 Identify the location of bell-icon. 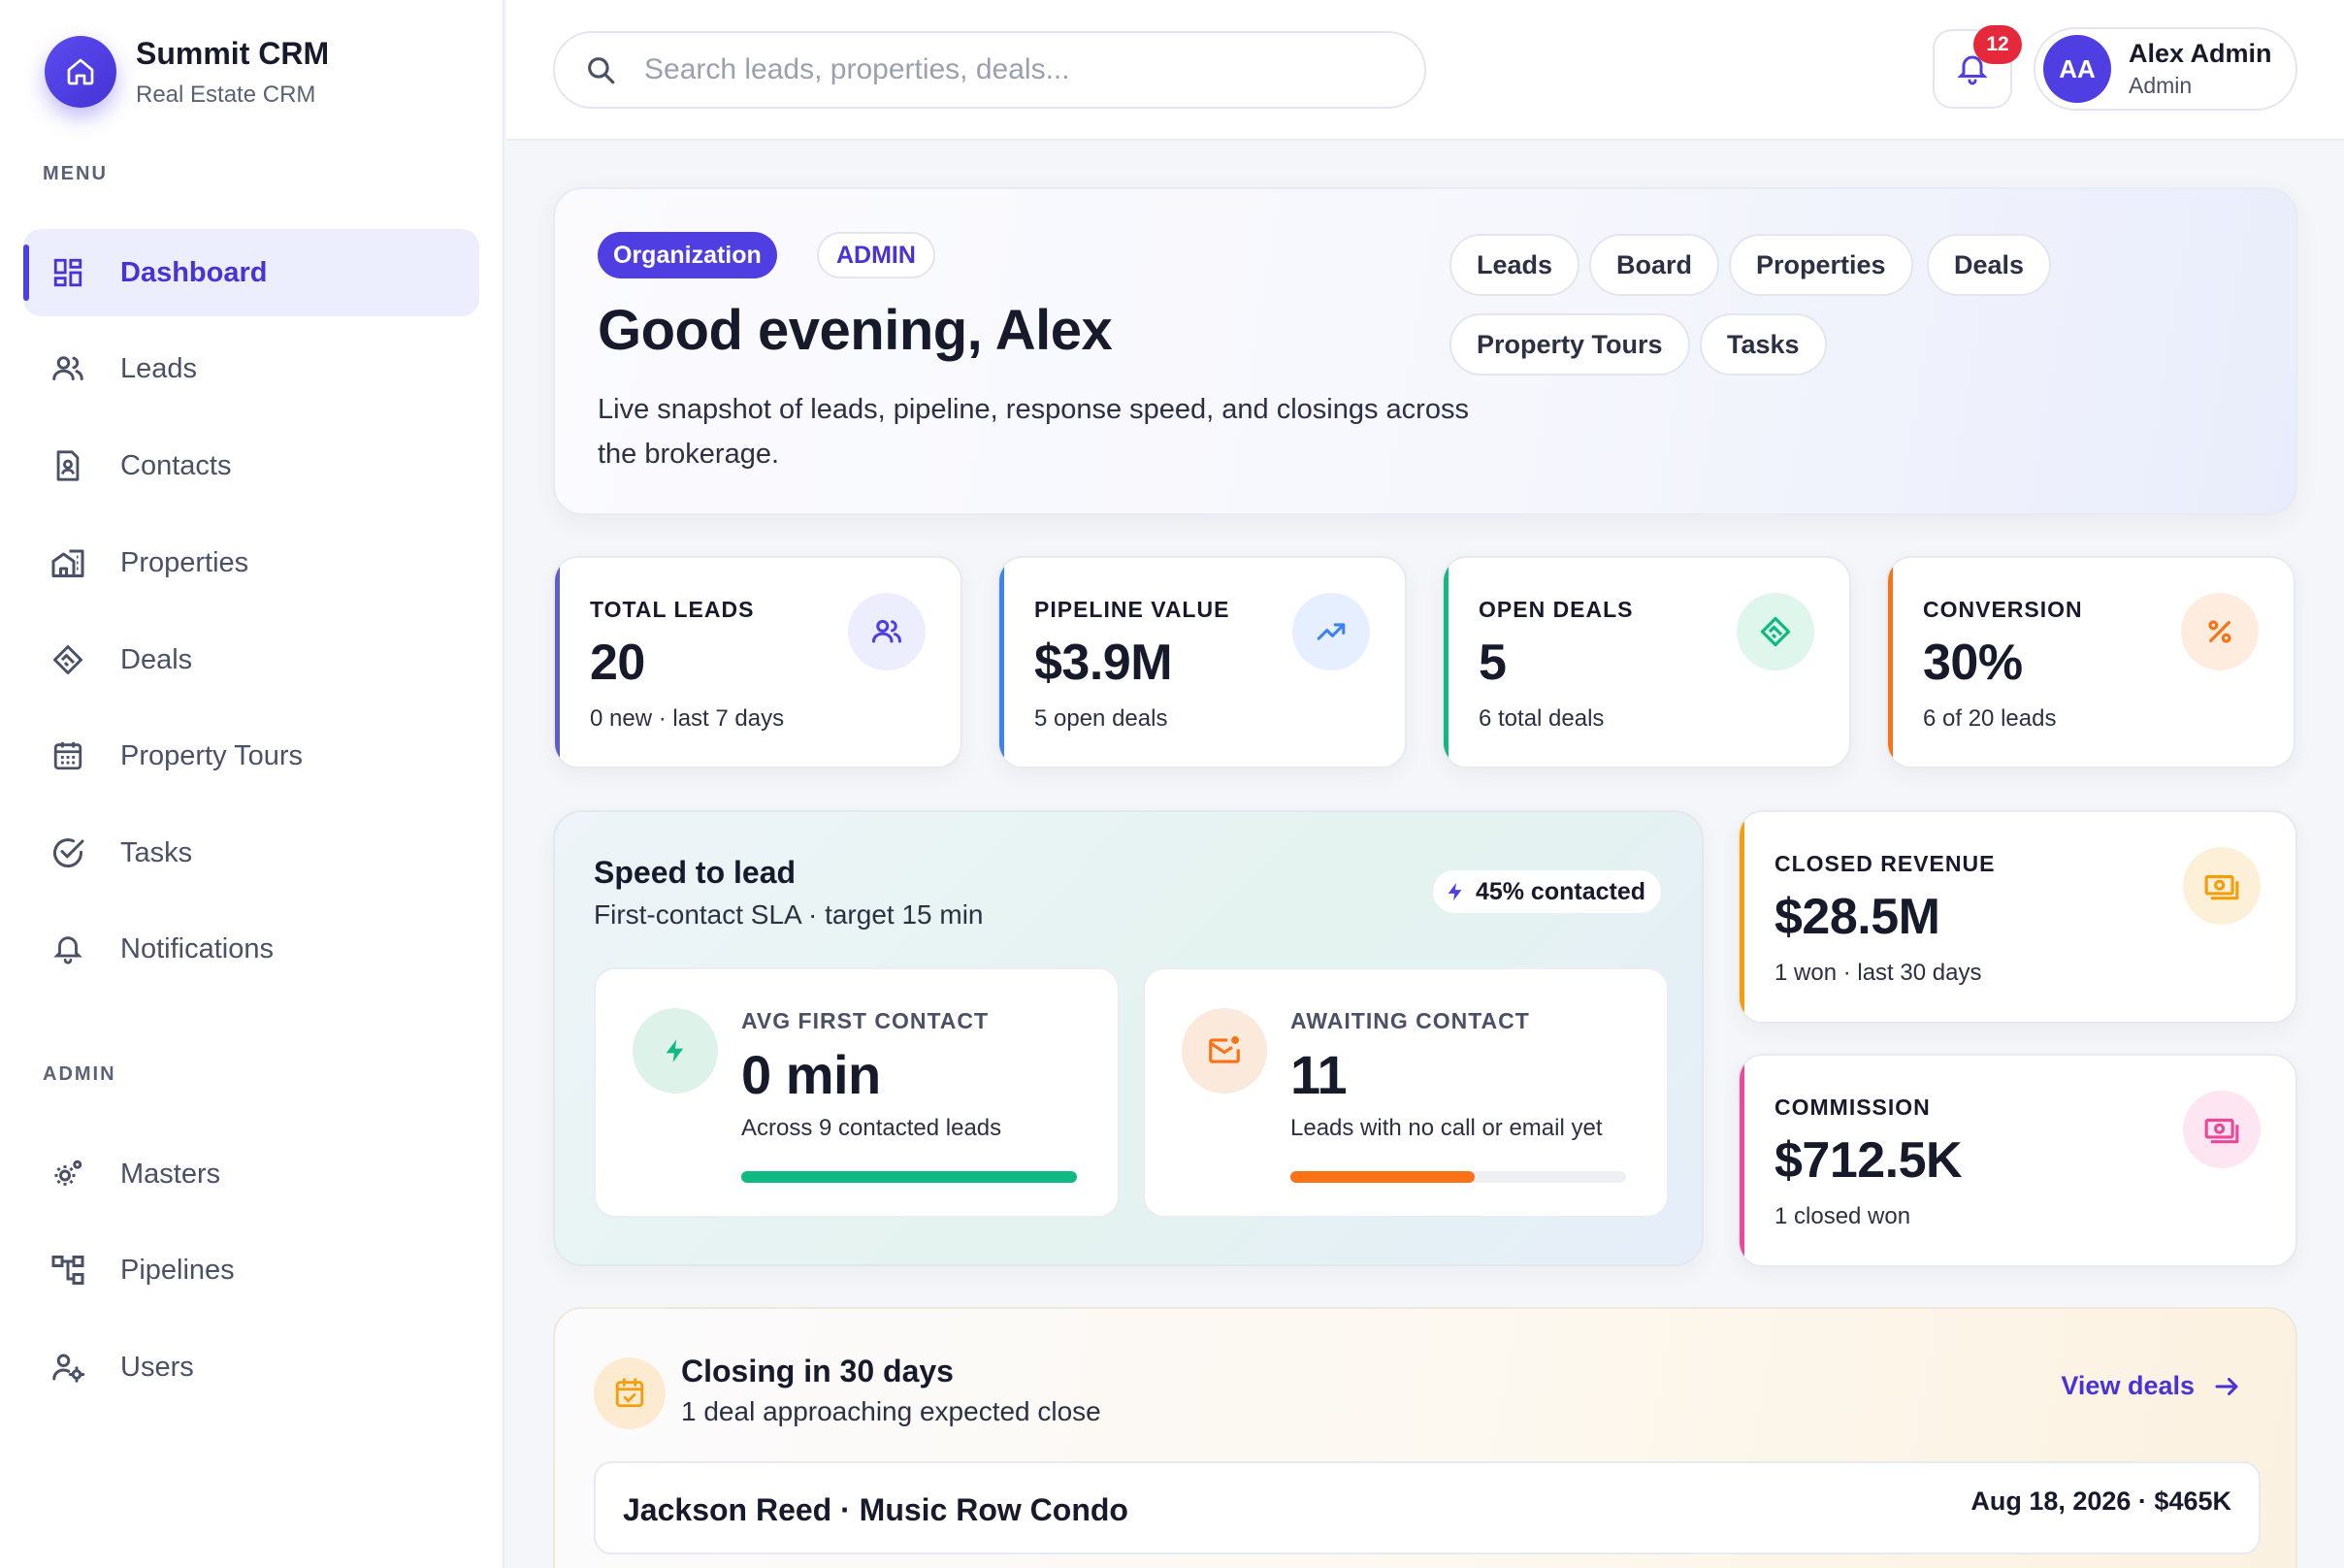
(68, 949).